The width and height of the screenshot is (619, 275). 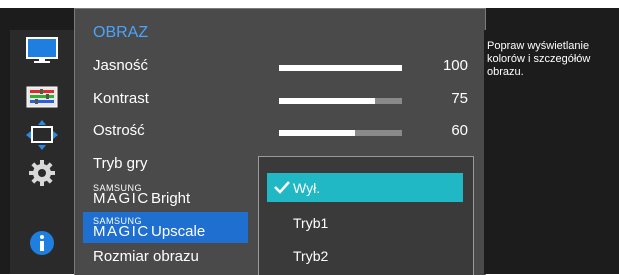 I want to click on settings-gear-icon, so click(x=42, y=173).